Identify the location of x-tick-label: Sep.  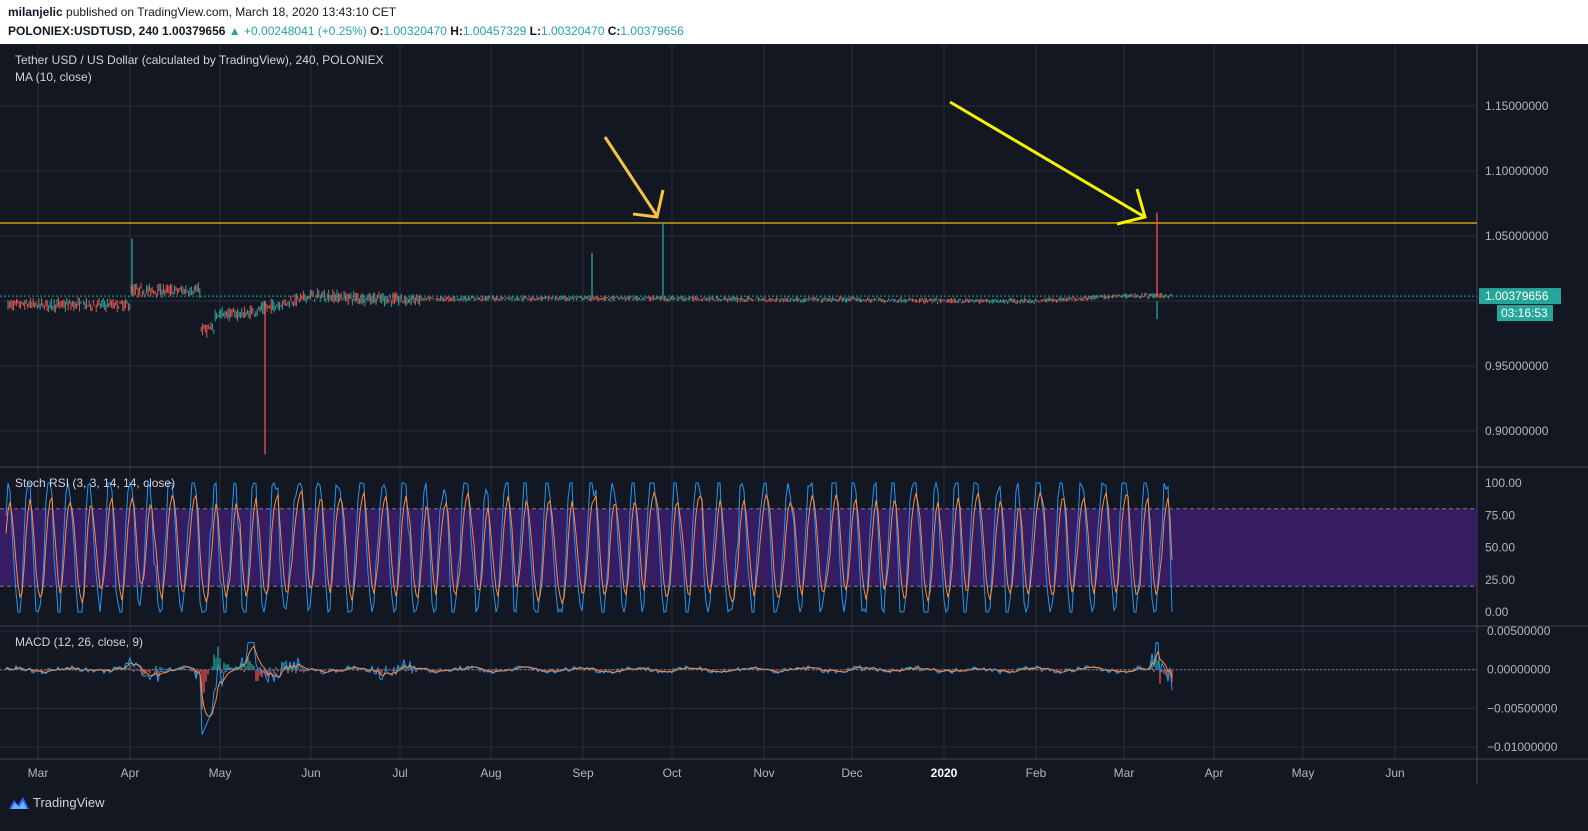
(583, 773).